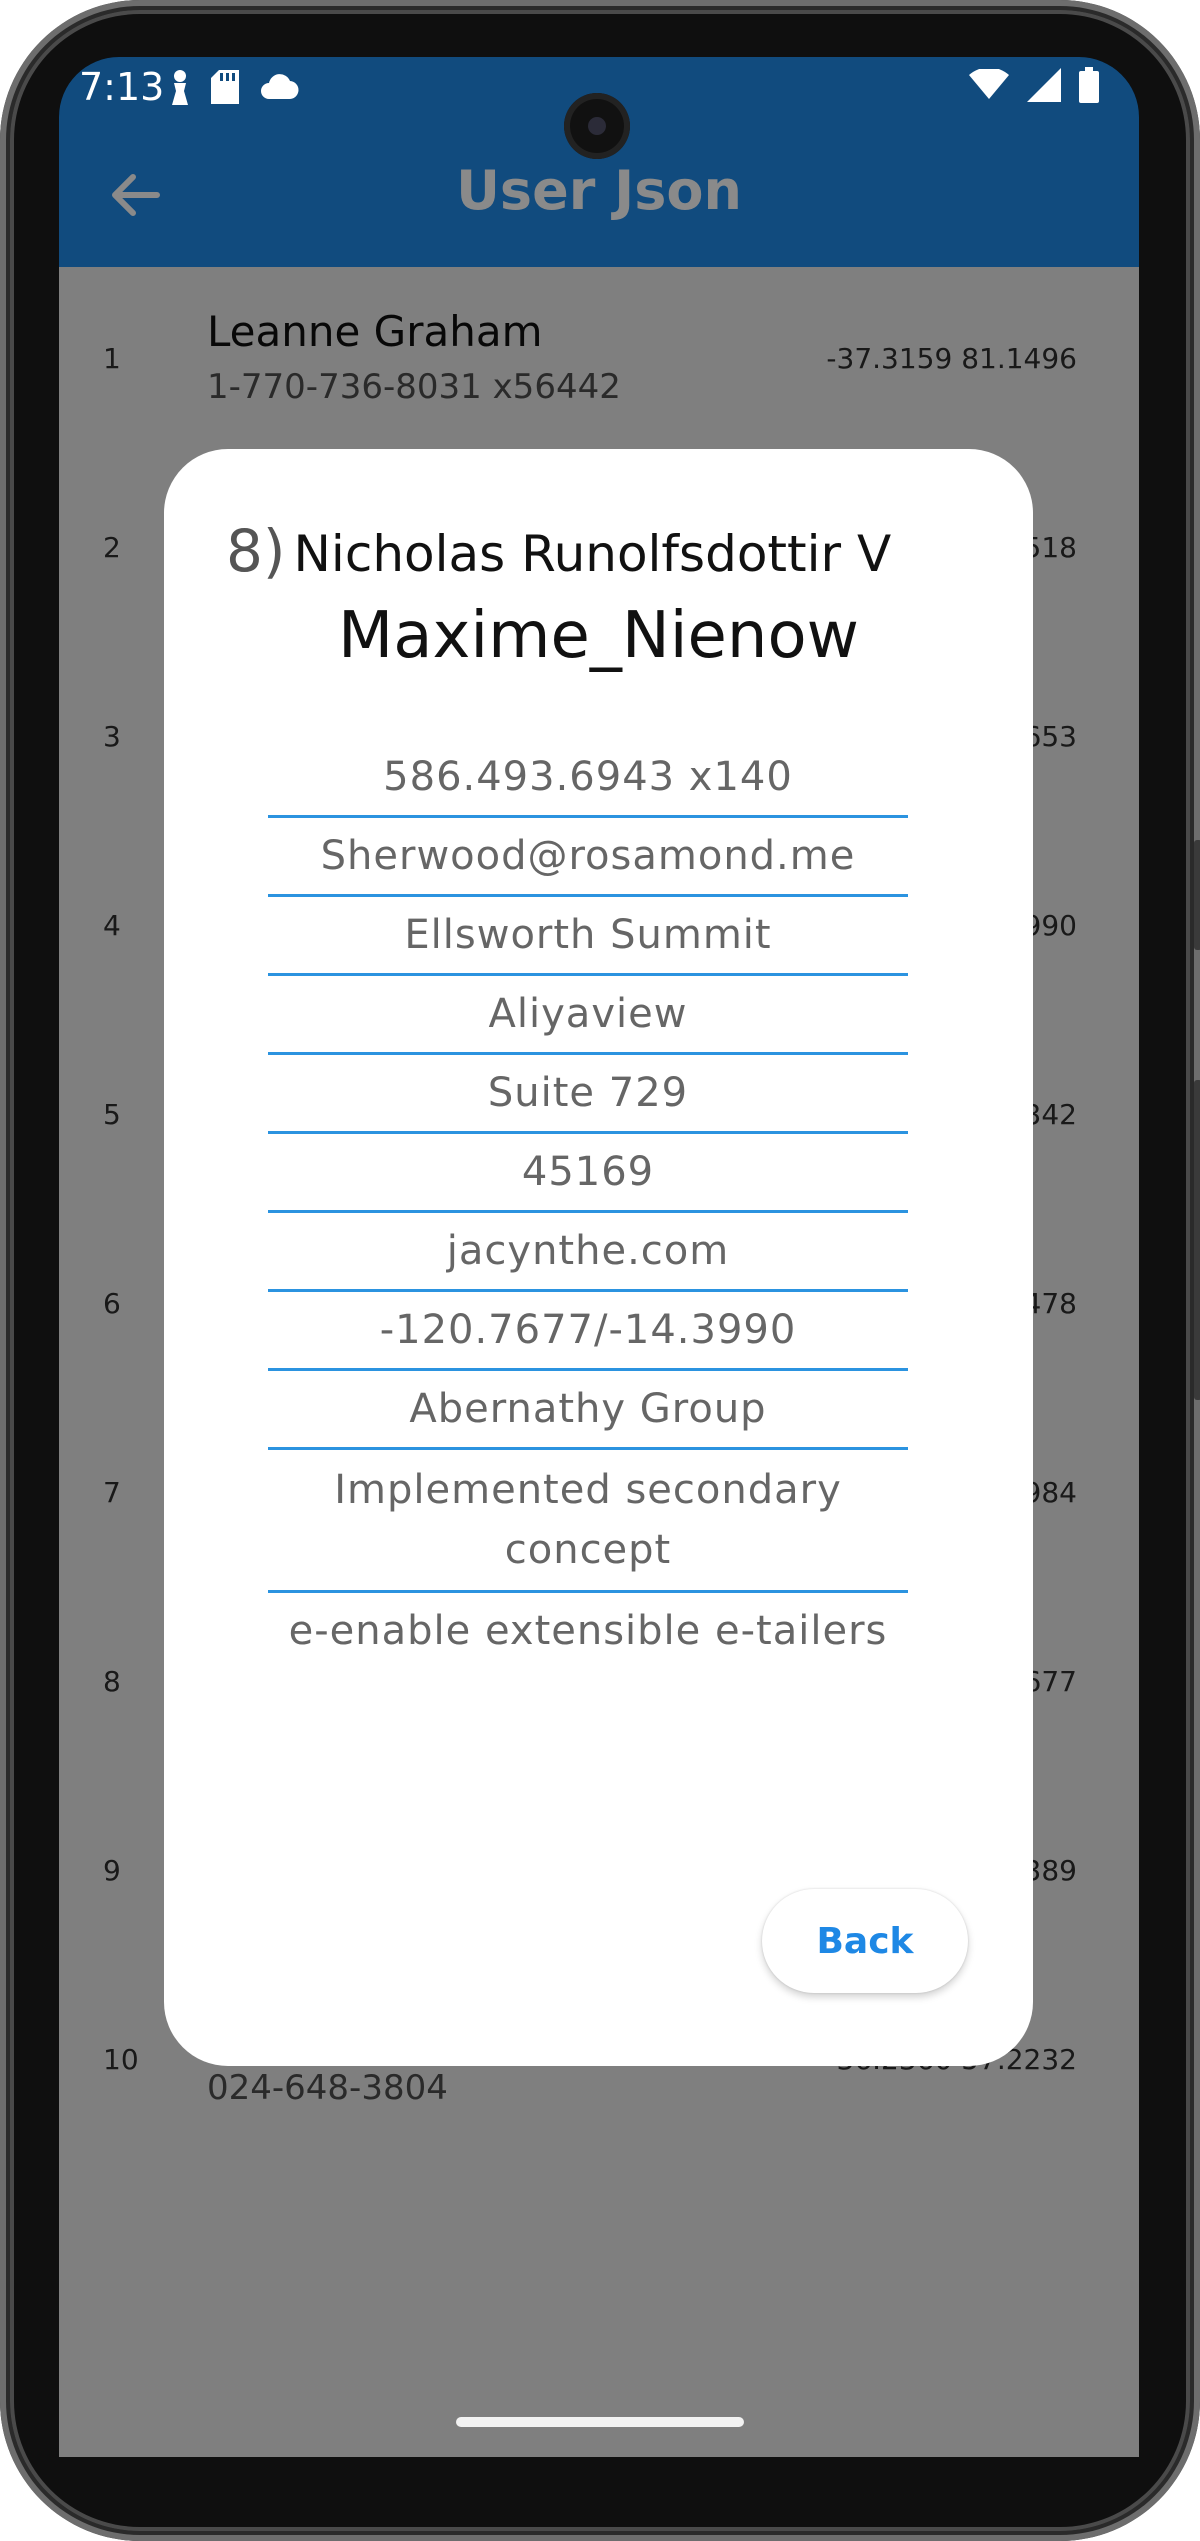  I want to click on street-field: Ellsworth Summit, so click(588, 936).